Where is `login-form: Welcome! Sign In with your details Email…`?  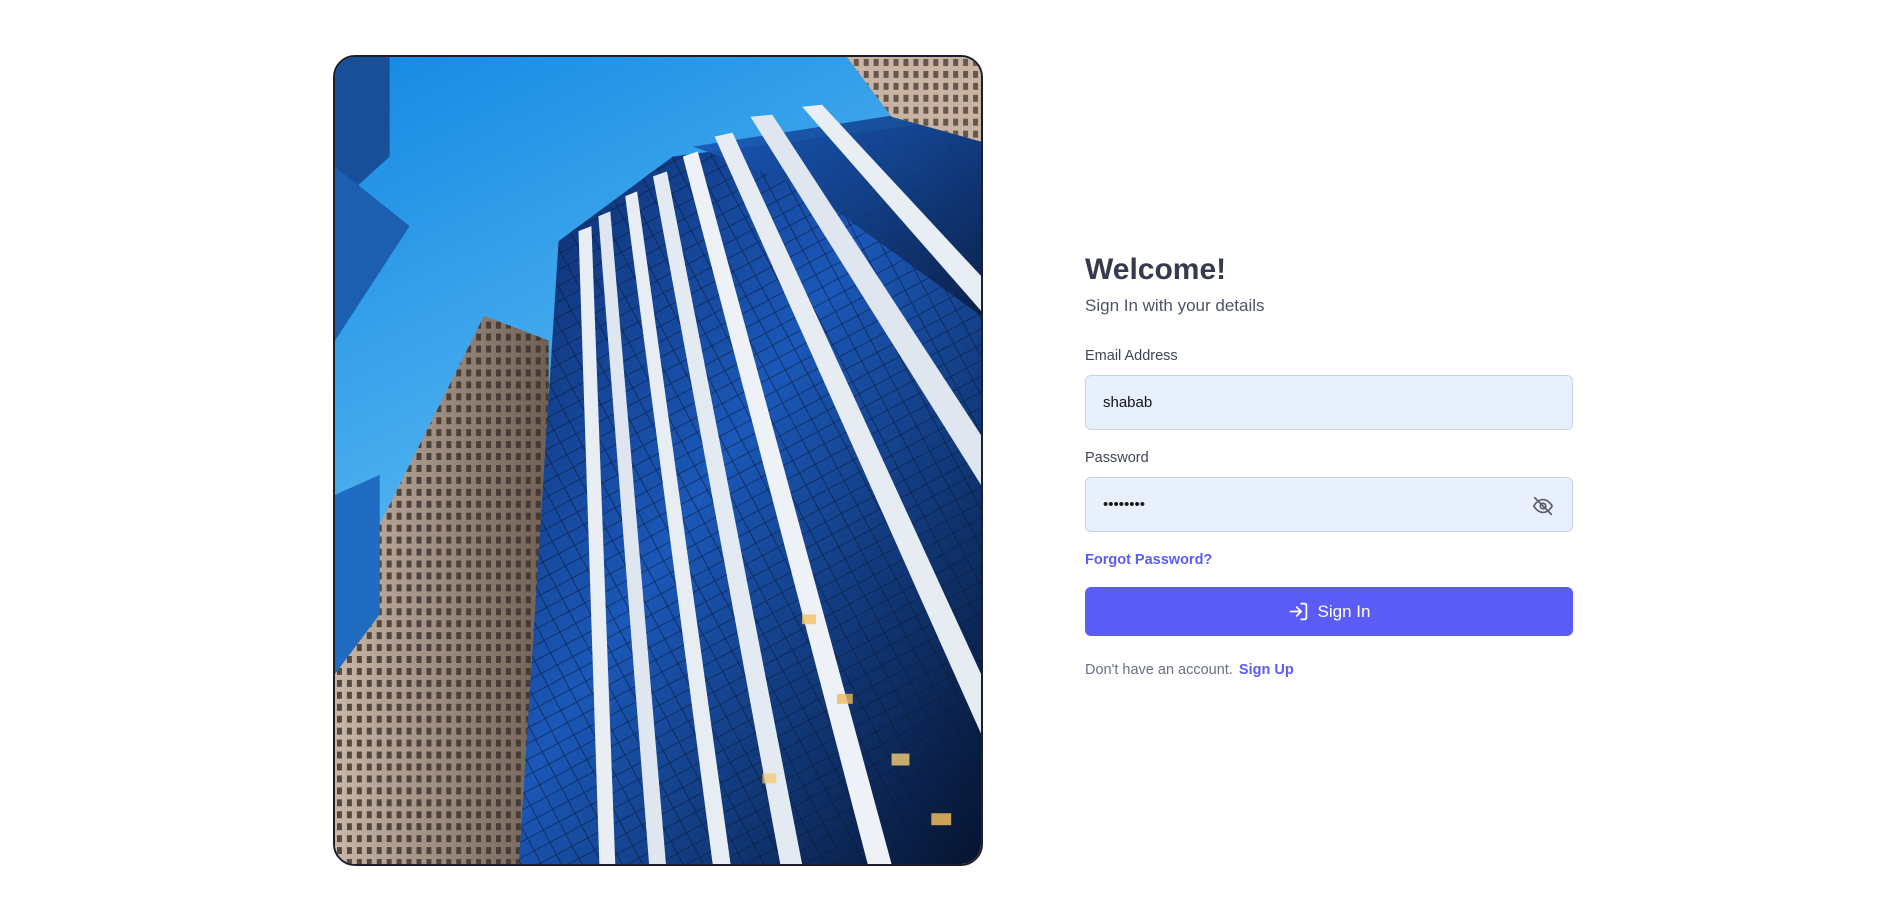
login-form: Welcome! Sign In with your details Email… is located at coordinates (1329, 464).